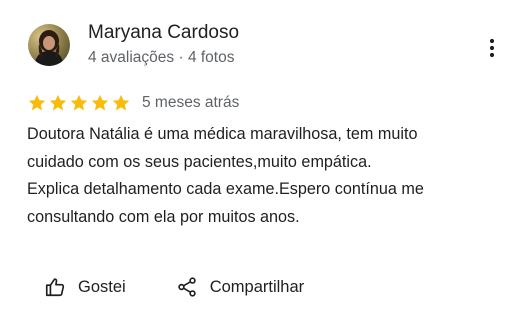 The height and width of the screenshot is (316, 517). Describe the element at coordinates (257, 286) in the screenshot. I see `share-label: Compartilhar` at that location.